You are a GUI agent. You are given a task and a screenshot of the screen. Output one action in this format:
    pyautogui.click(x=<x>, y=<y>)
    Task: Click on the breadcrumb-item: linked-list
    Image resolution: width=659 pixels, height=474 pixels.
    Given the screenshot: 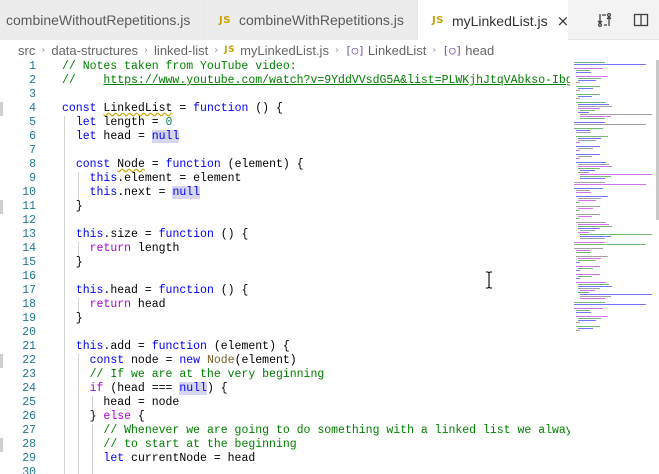 What is the action you would take?
    pyautogui.click(x=181, y=50)
    